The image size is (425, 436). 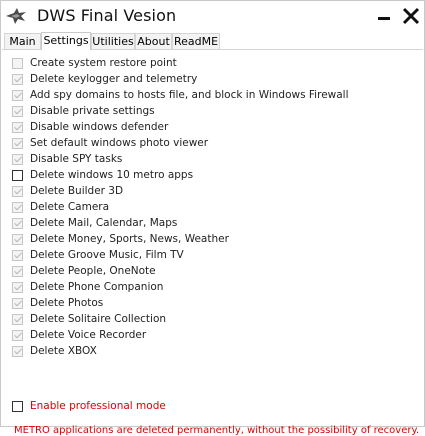 I want to click on option-checkbox: Delete Builder 3D, so click(x=67, y=191).